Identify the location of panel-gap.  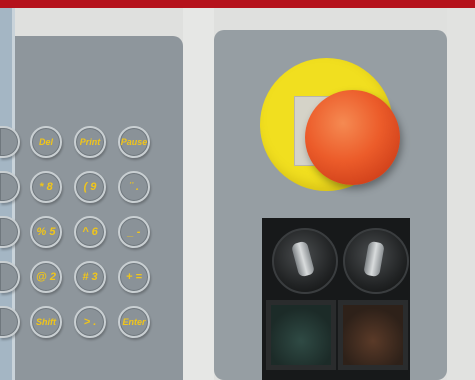
(198, 194).